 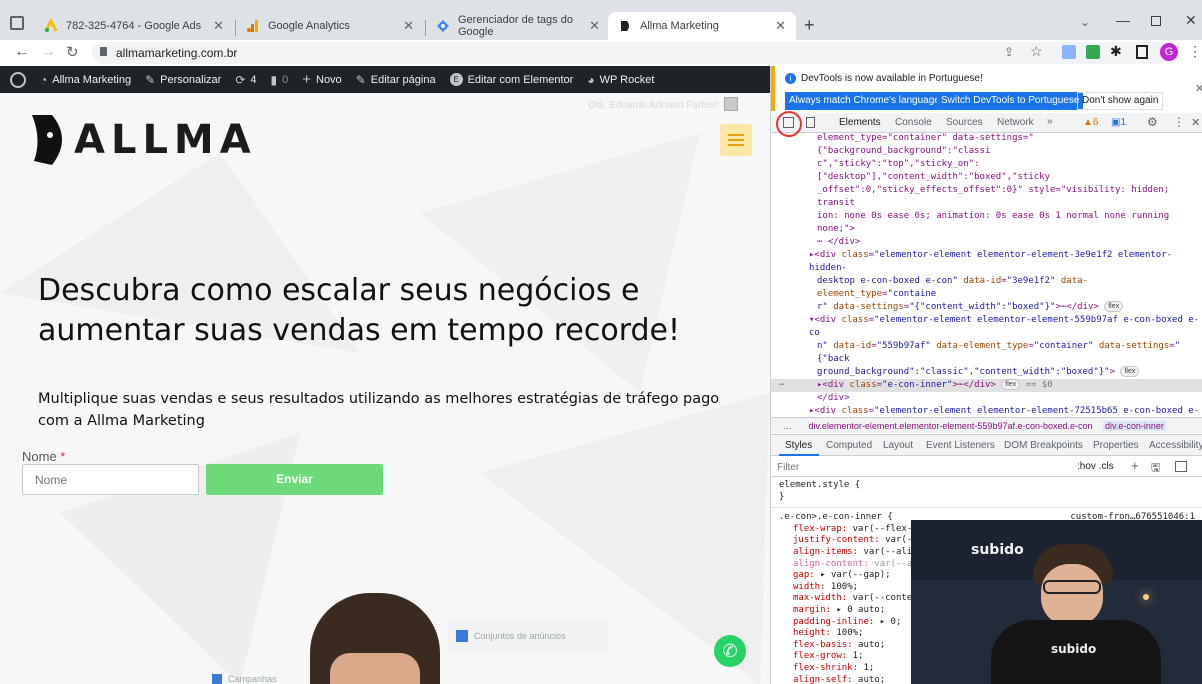 I want to click on allma-icon, so click(x=625, y=26).